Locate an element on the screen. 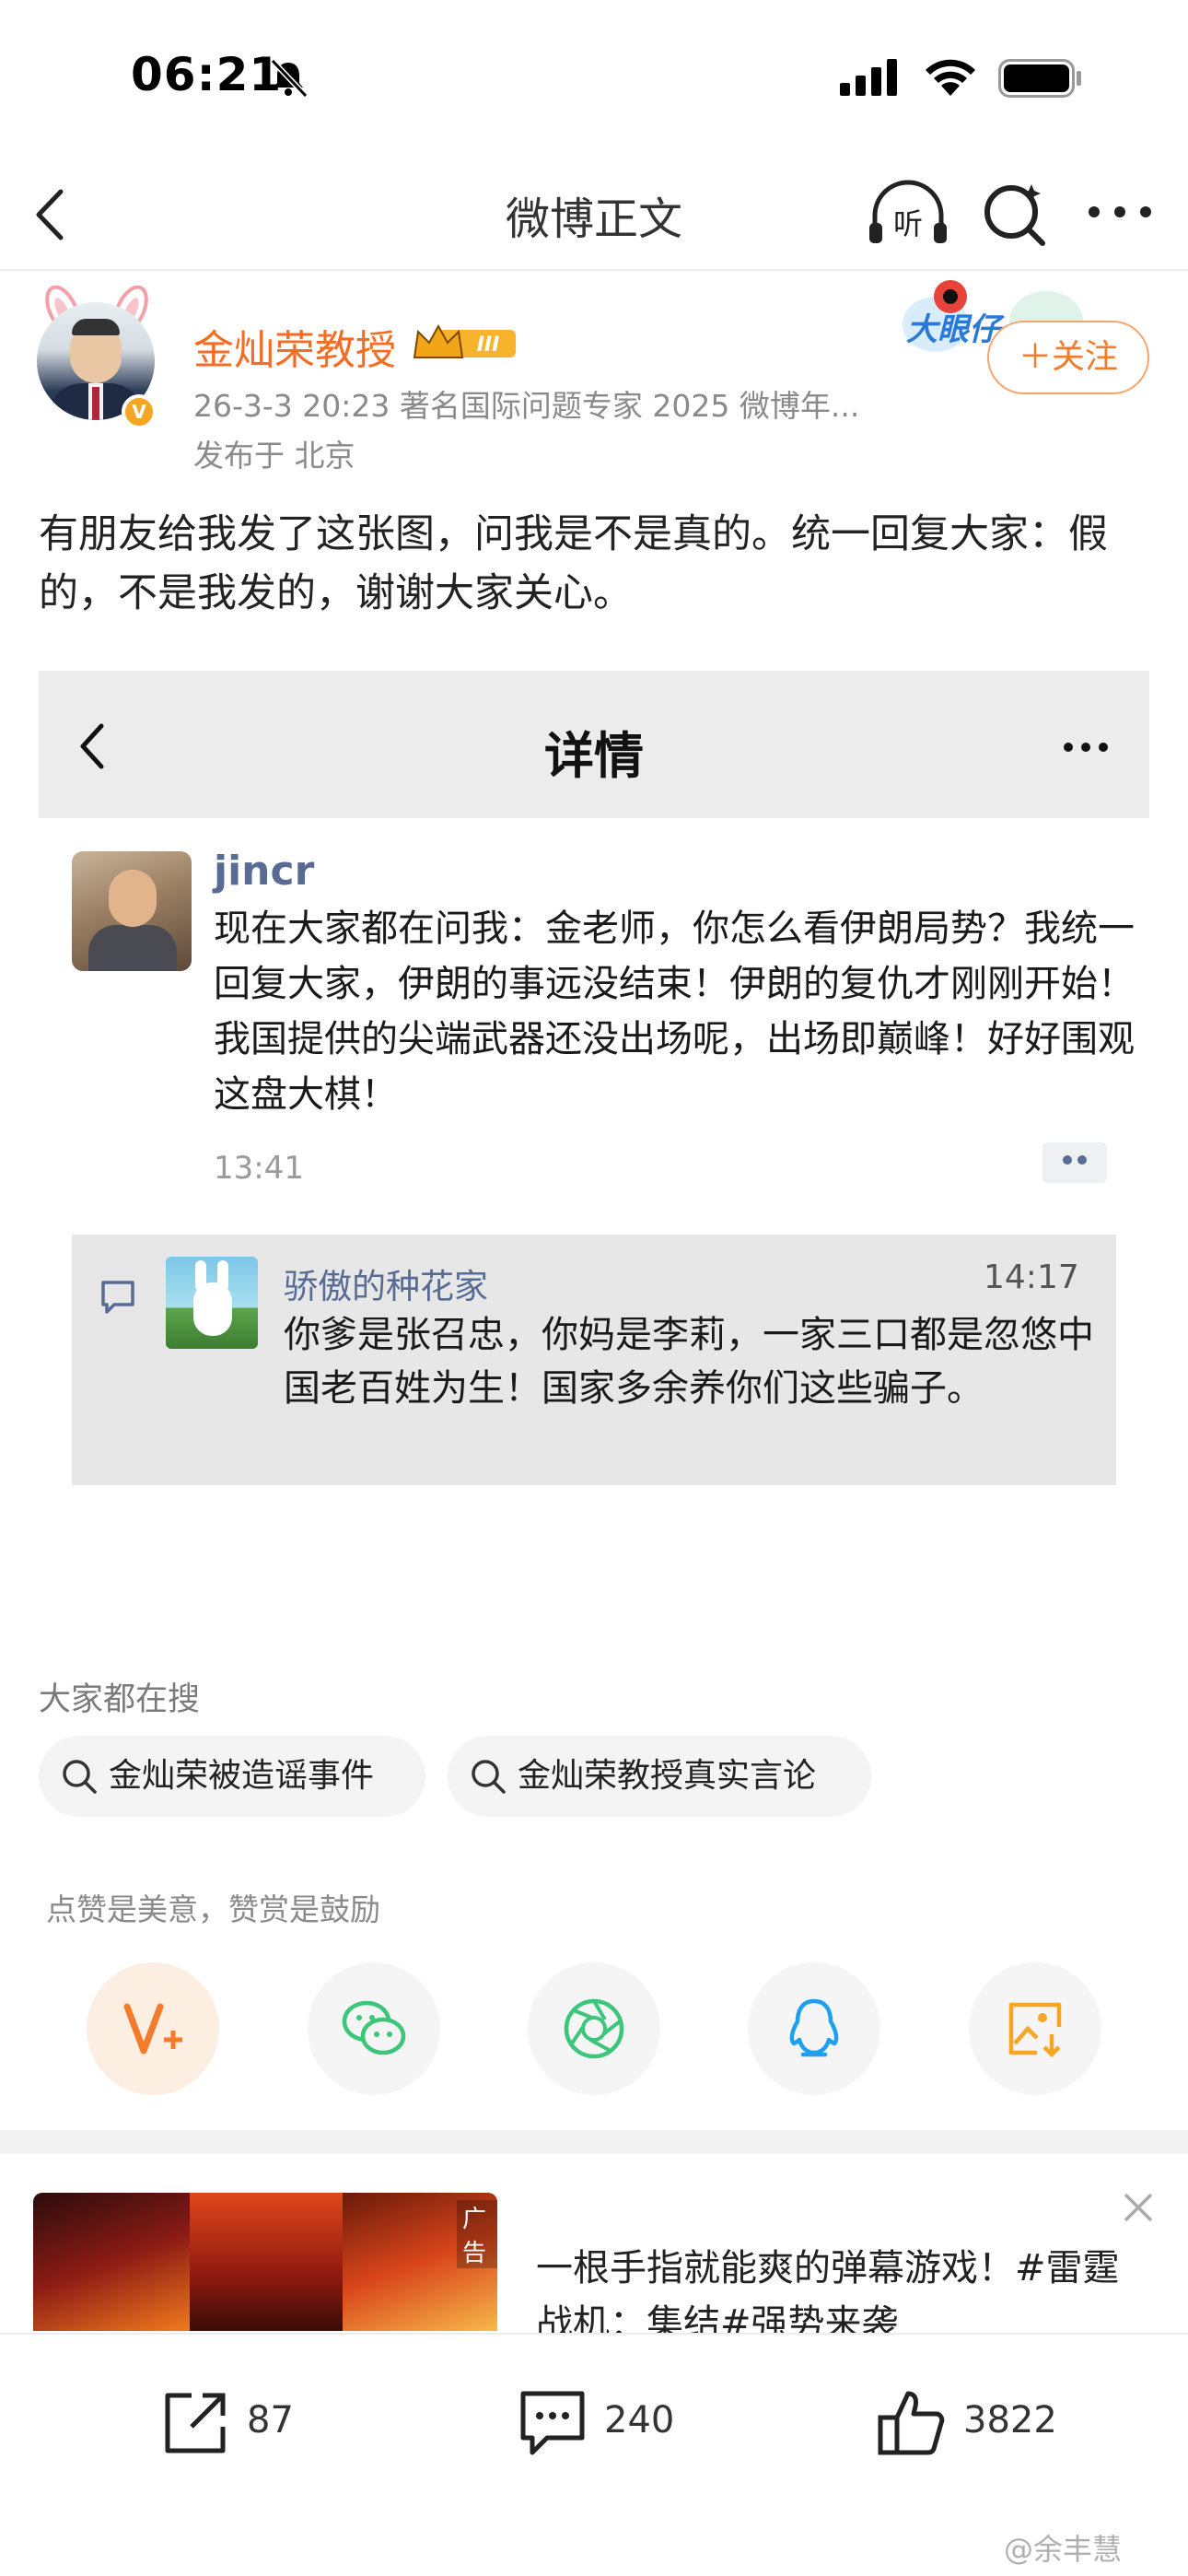 The width and height of the screenshot is (1188, 2576). reward-button is located at coordinates (153, 2029).